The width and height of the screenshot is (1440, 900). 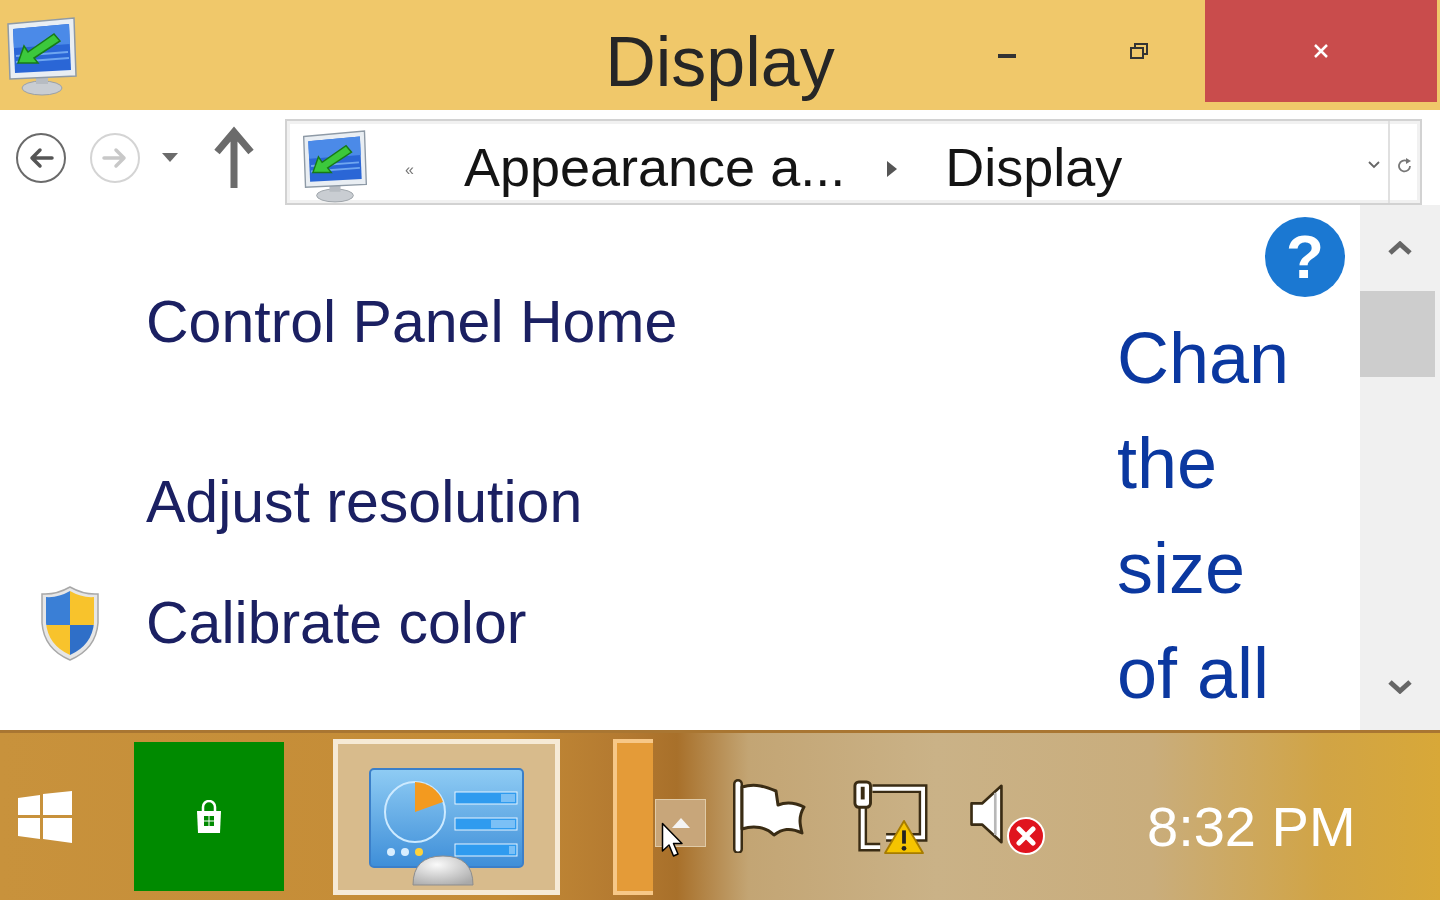 What do you see at coordinates (409, 170) in the screenshot?
I see `overflow-button: «` at bounding box center [409, 170].